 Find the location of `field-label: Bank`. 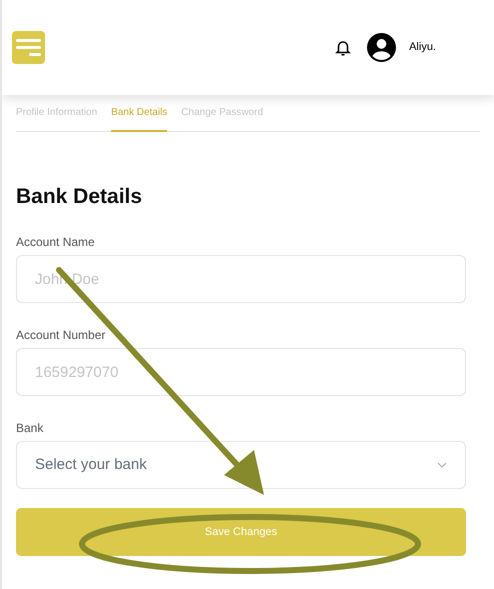

field-label: Bank is located at coordinates (30, 428).